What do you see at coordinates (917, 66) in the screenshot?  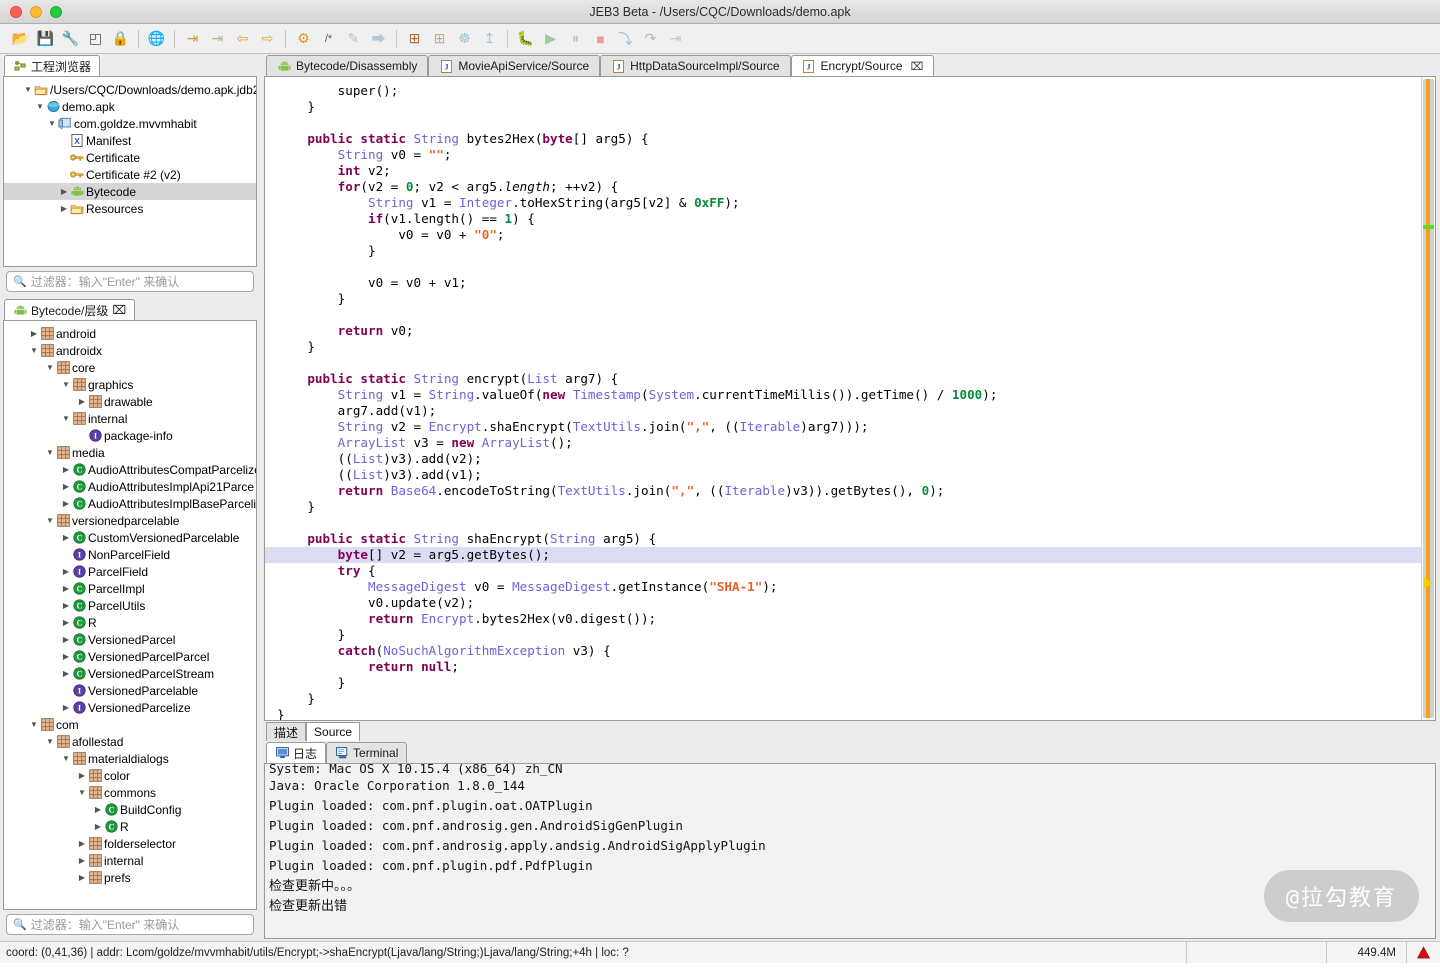 I see `close-icon: ⌧` at bounding box center [917, 66].